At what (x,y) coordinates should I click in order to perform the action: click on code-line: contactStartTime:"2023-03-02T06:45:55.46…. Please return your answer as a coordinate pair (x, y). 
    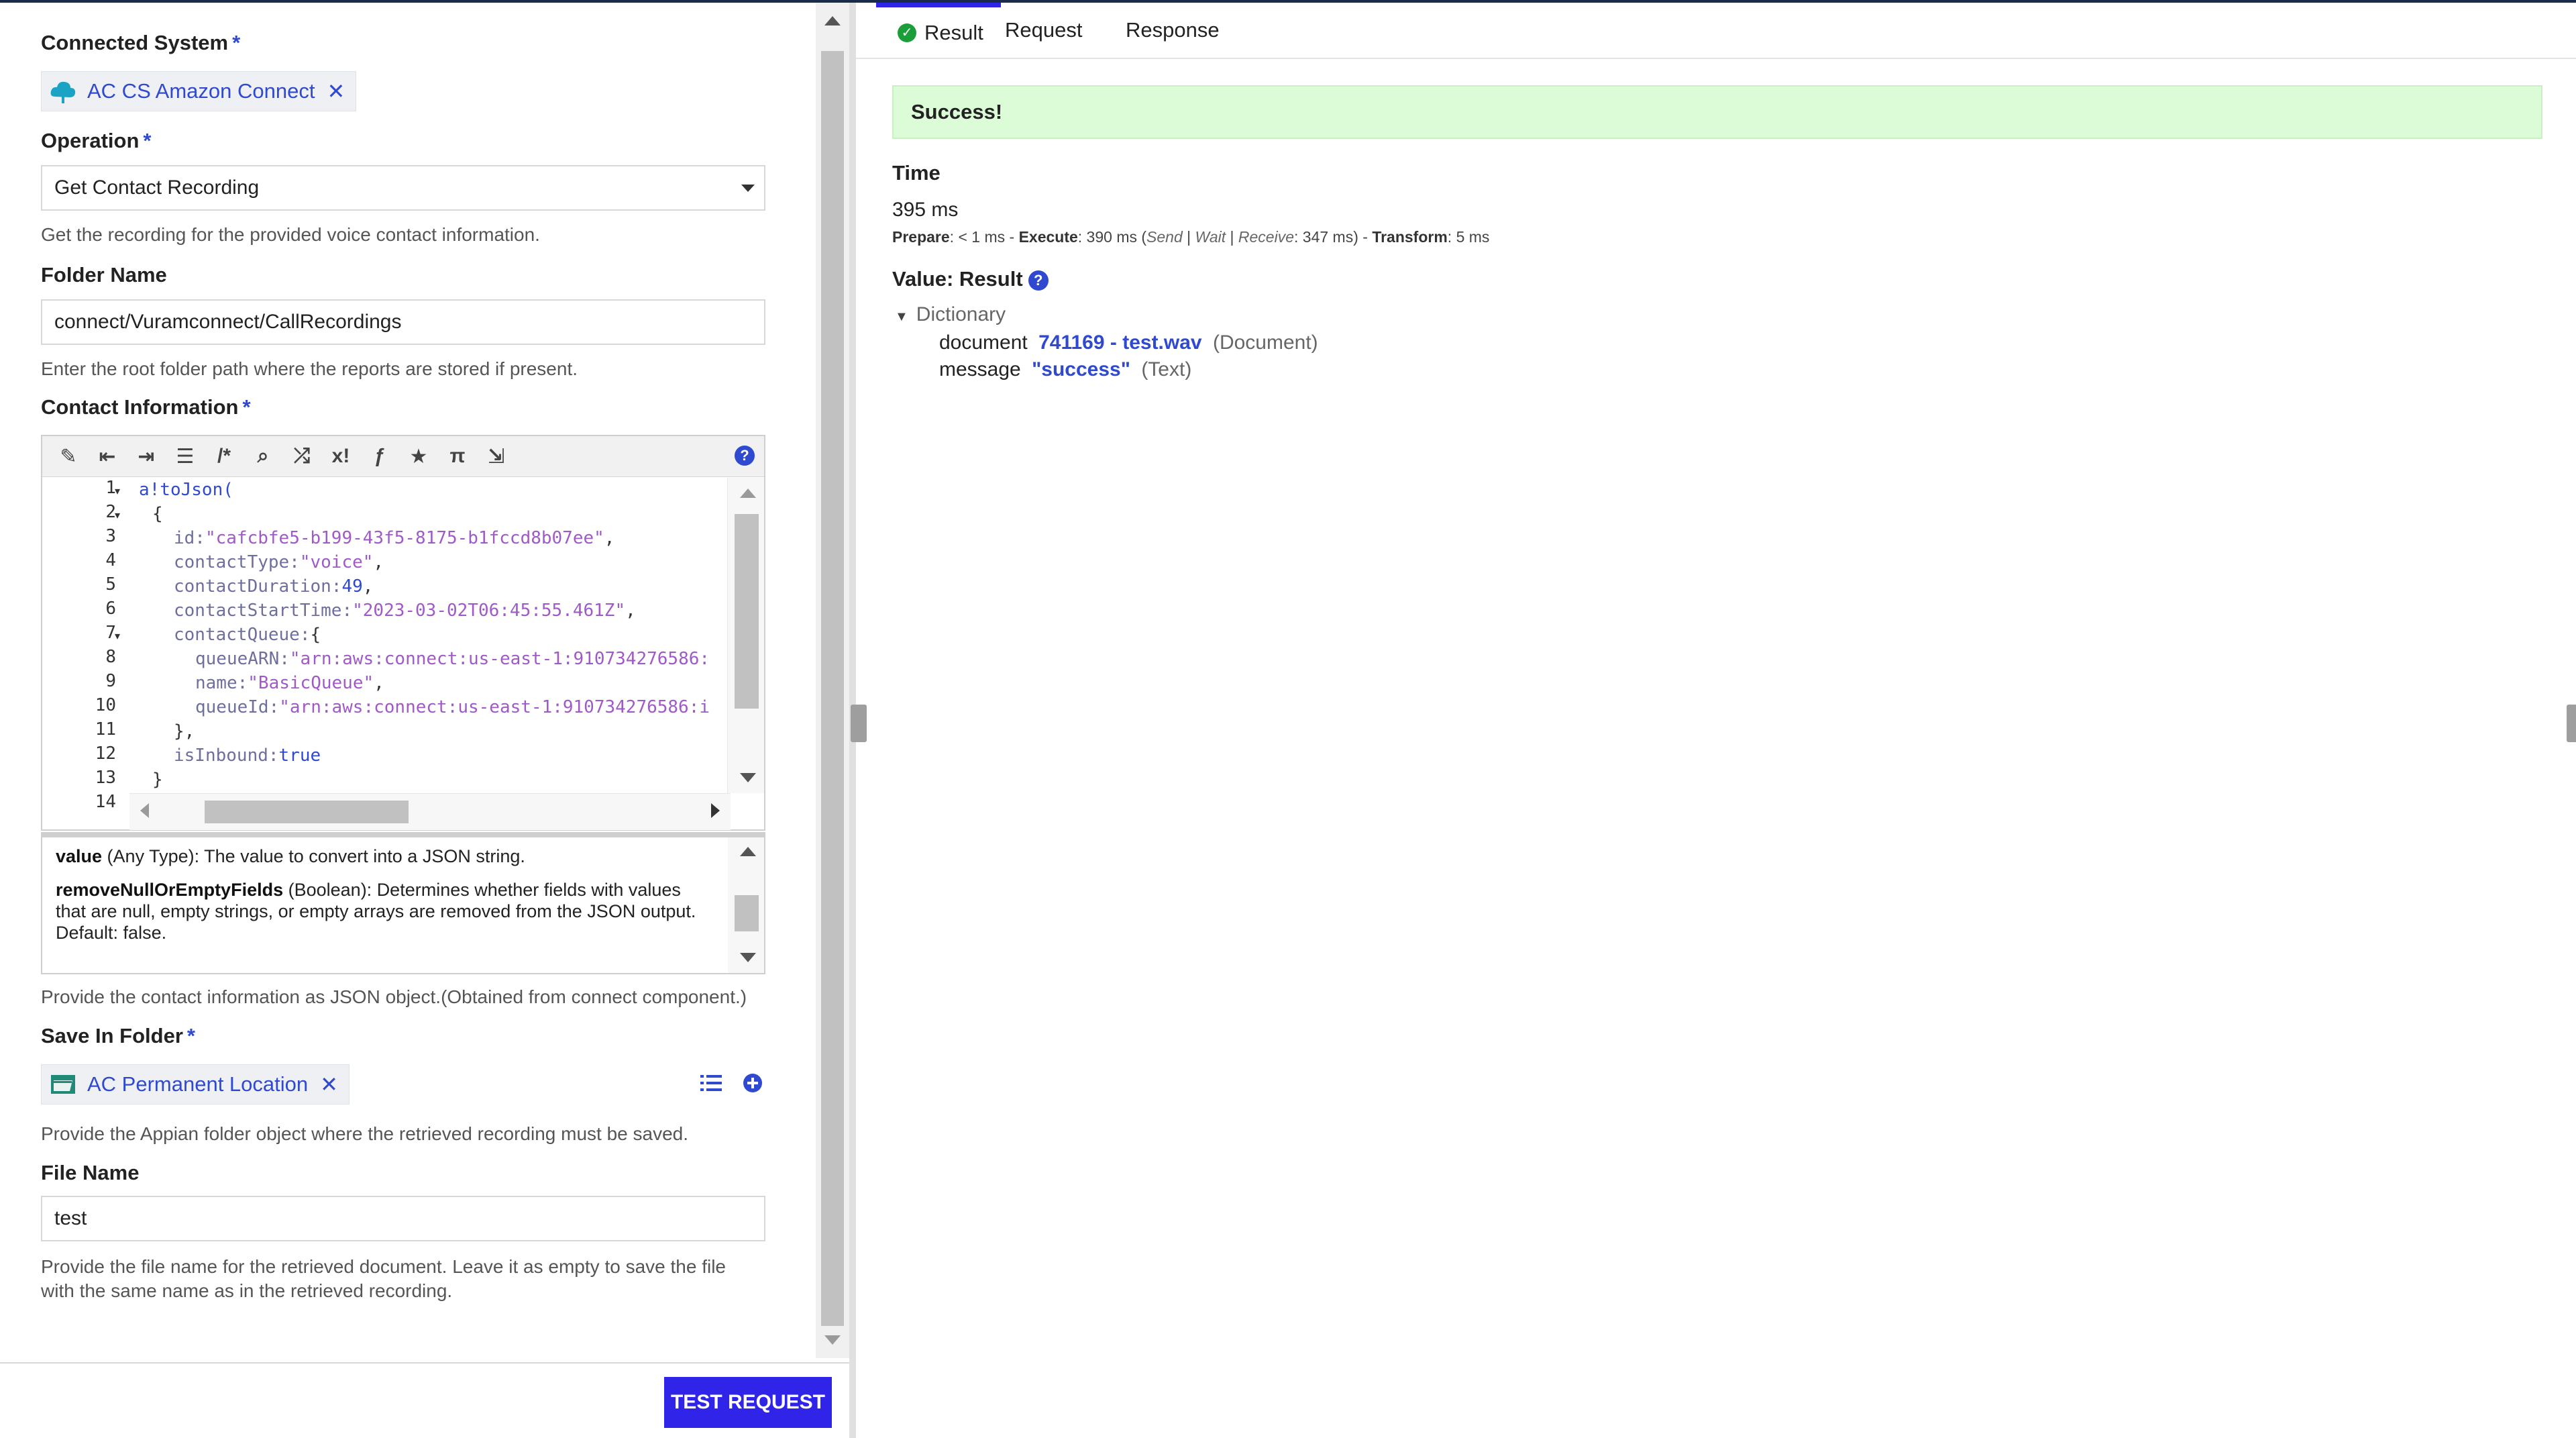
    Looking at the image, I should click on (405, 611).